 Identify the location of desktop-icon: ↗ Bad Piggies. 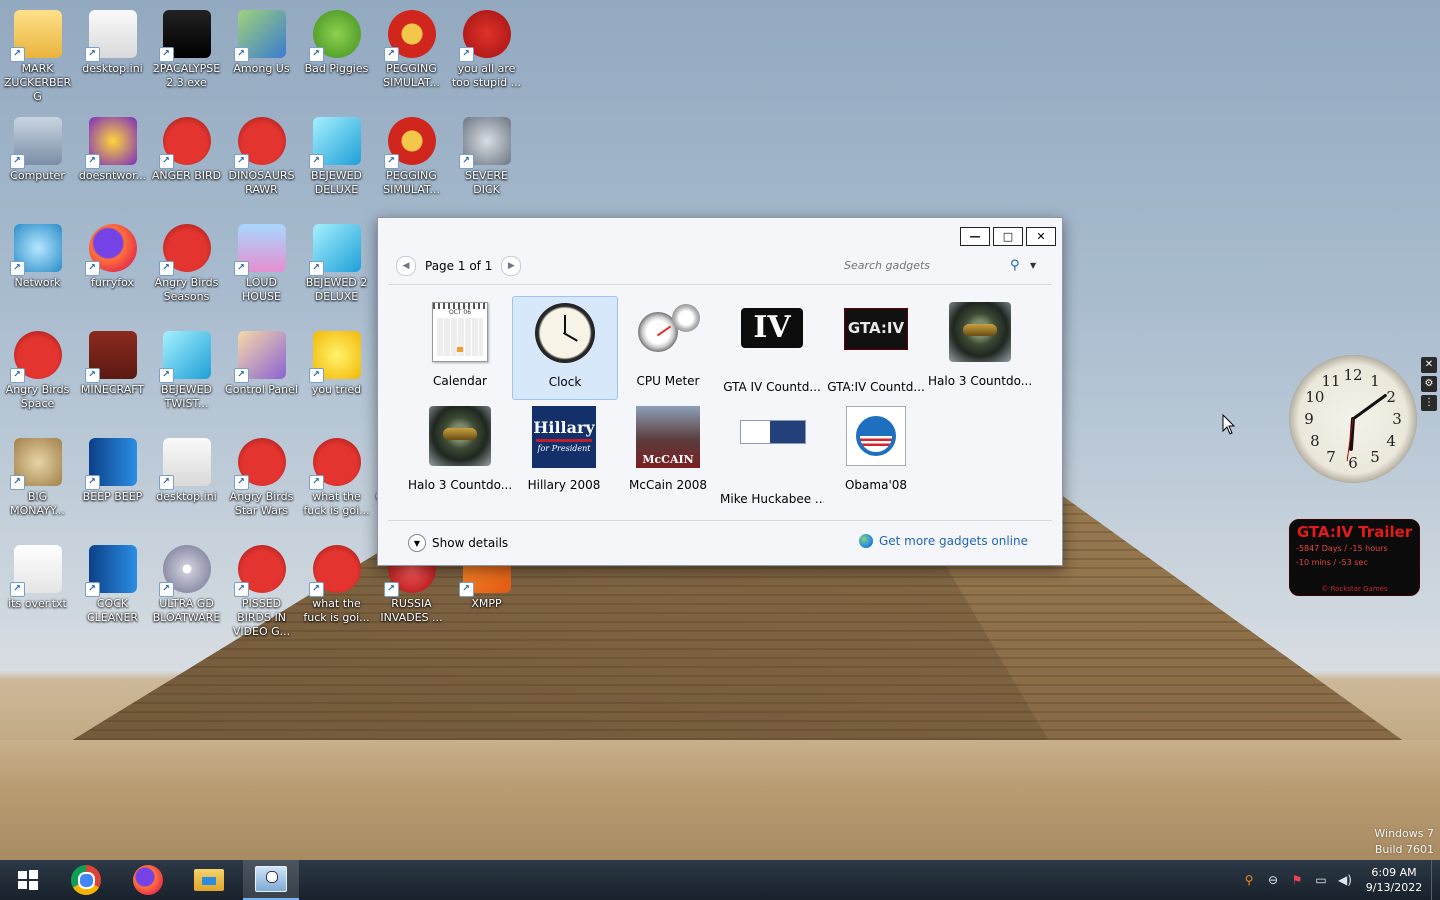
(336, 54).